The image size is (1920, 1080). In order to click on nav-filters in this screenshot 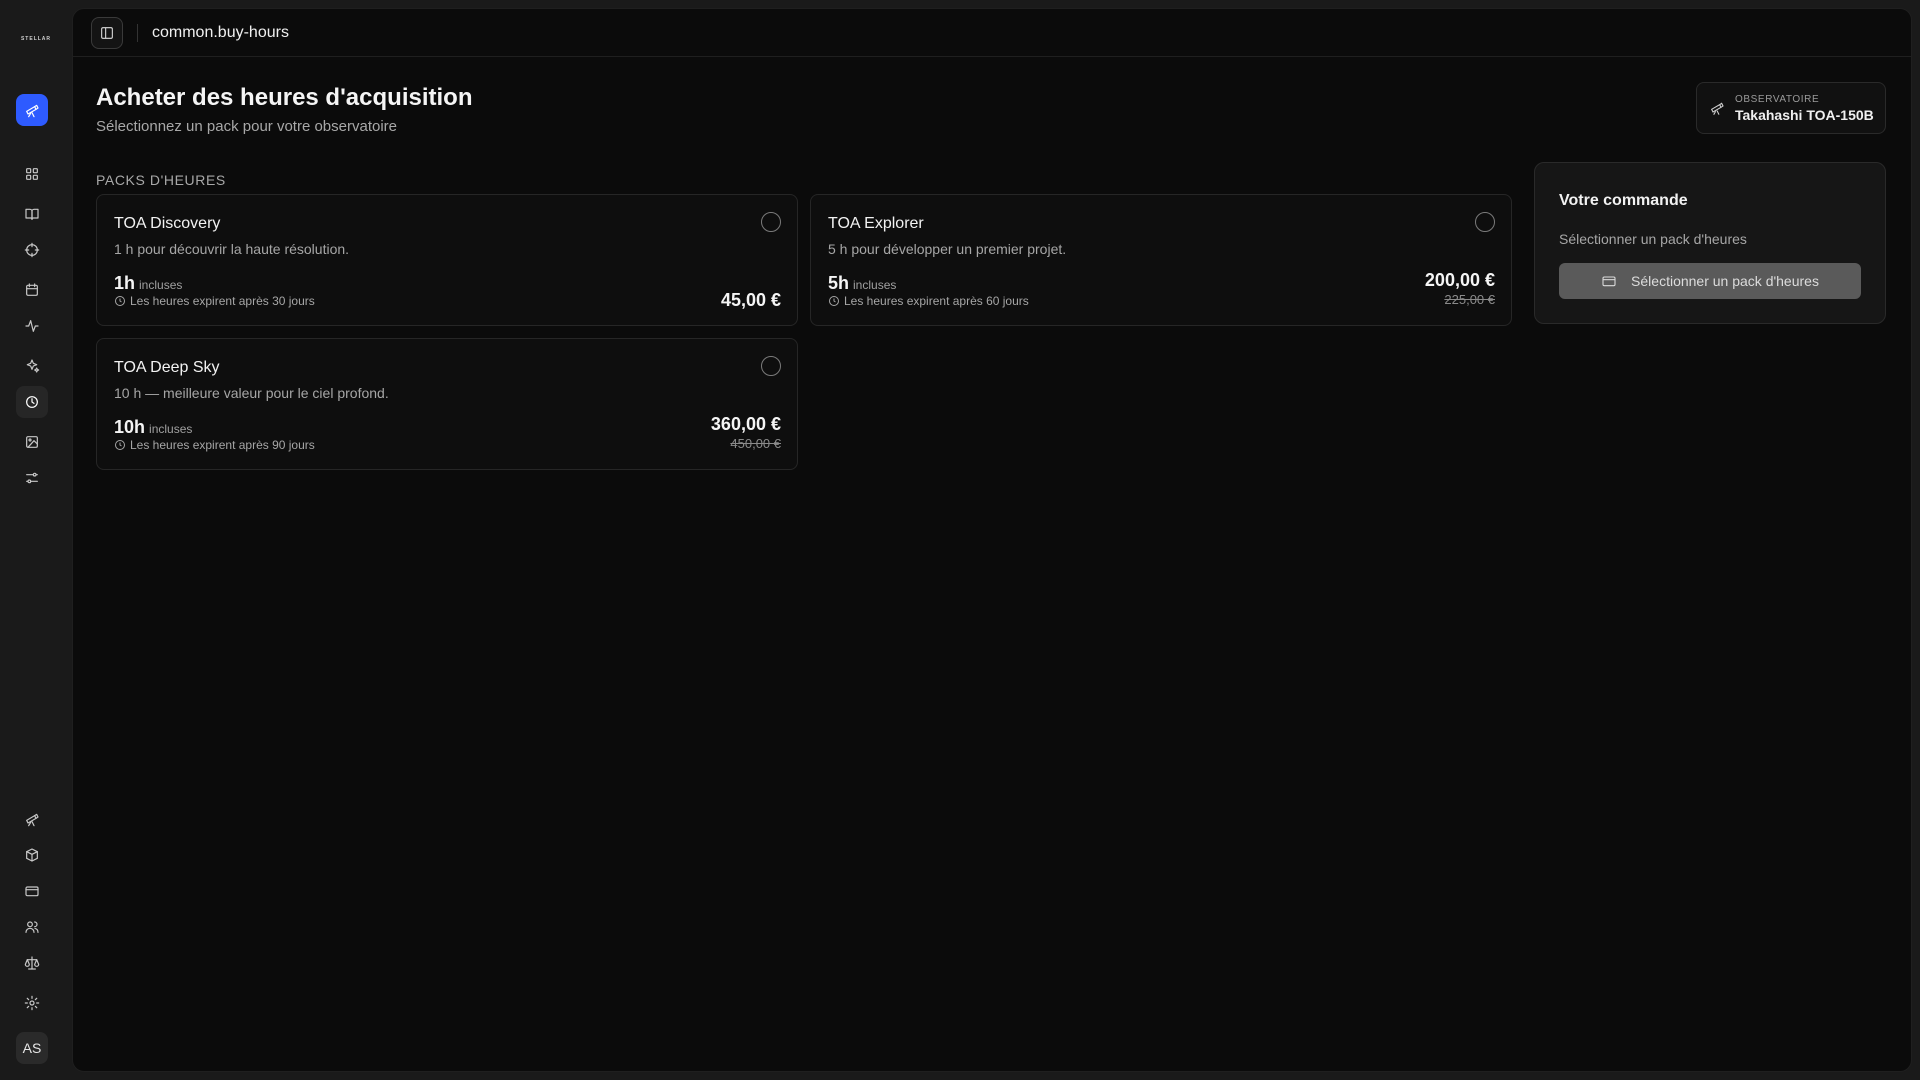, I will do `click(32, 478)`.